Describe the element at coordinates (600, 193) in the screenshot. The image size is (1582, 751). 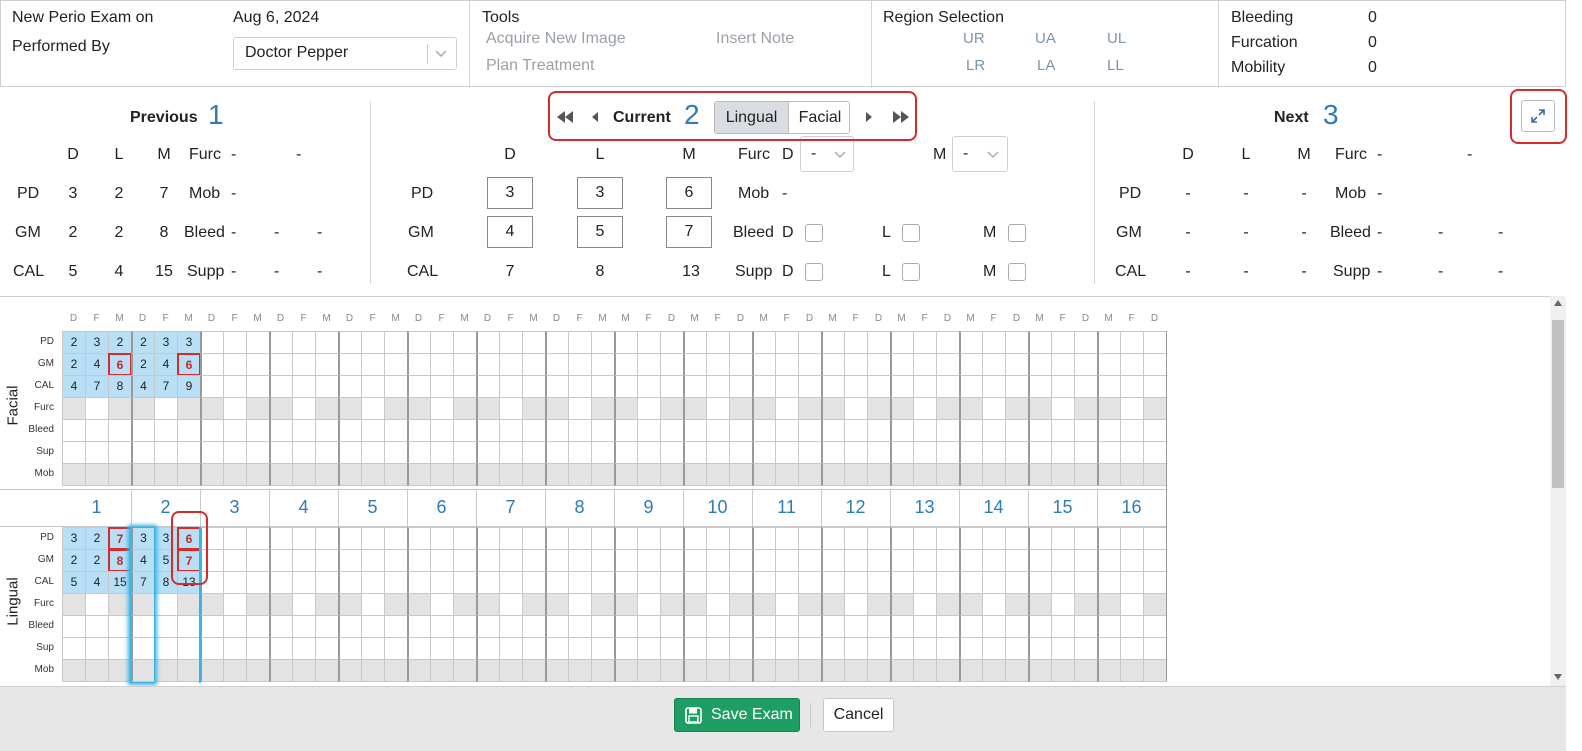
I see `pd-input-l: 3` at that location.